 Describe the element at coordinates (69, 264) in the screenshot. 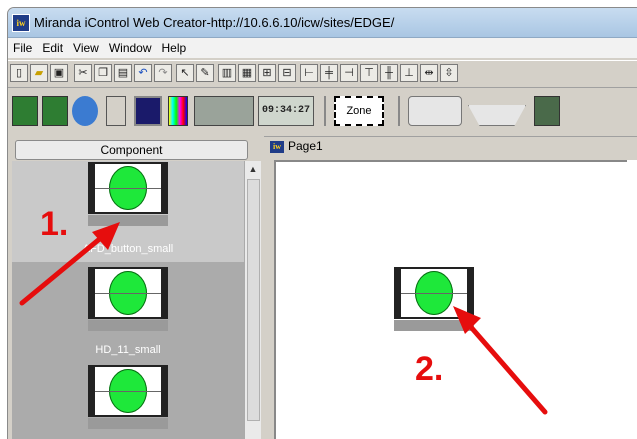

I see `arrow-step1` at that location.